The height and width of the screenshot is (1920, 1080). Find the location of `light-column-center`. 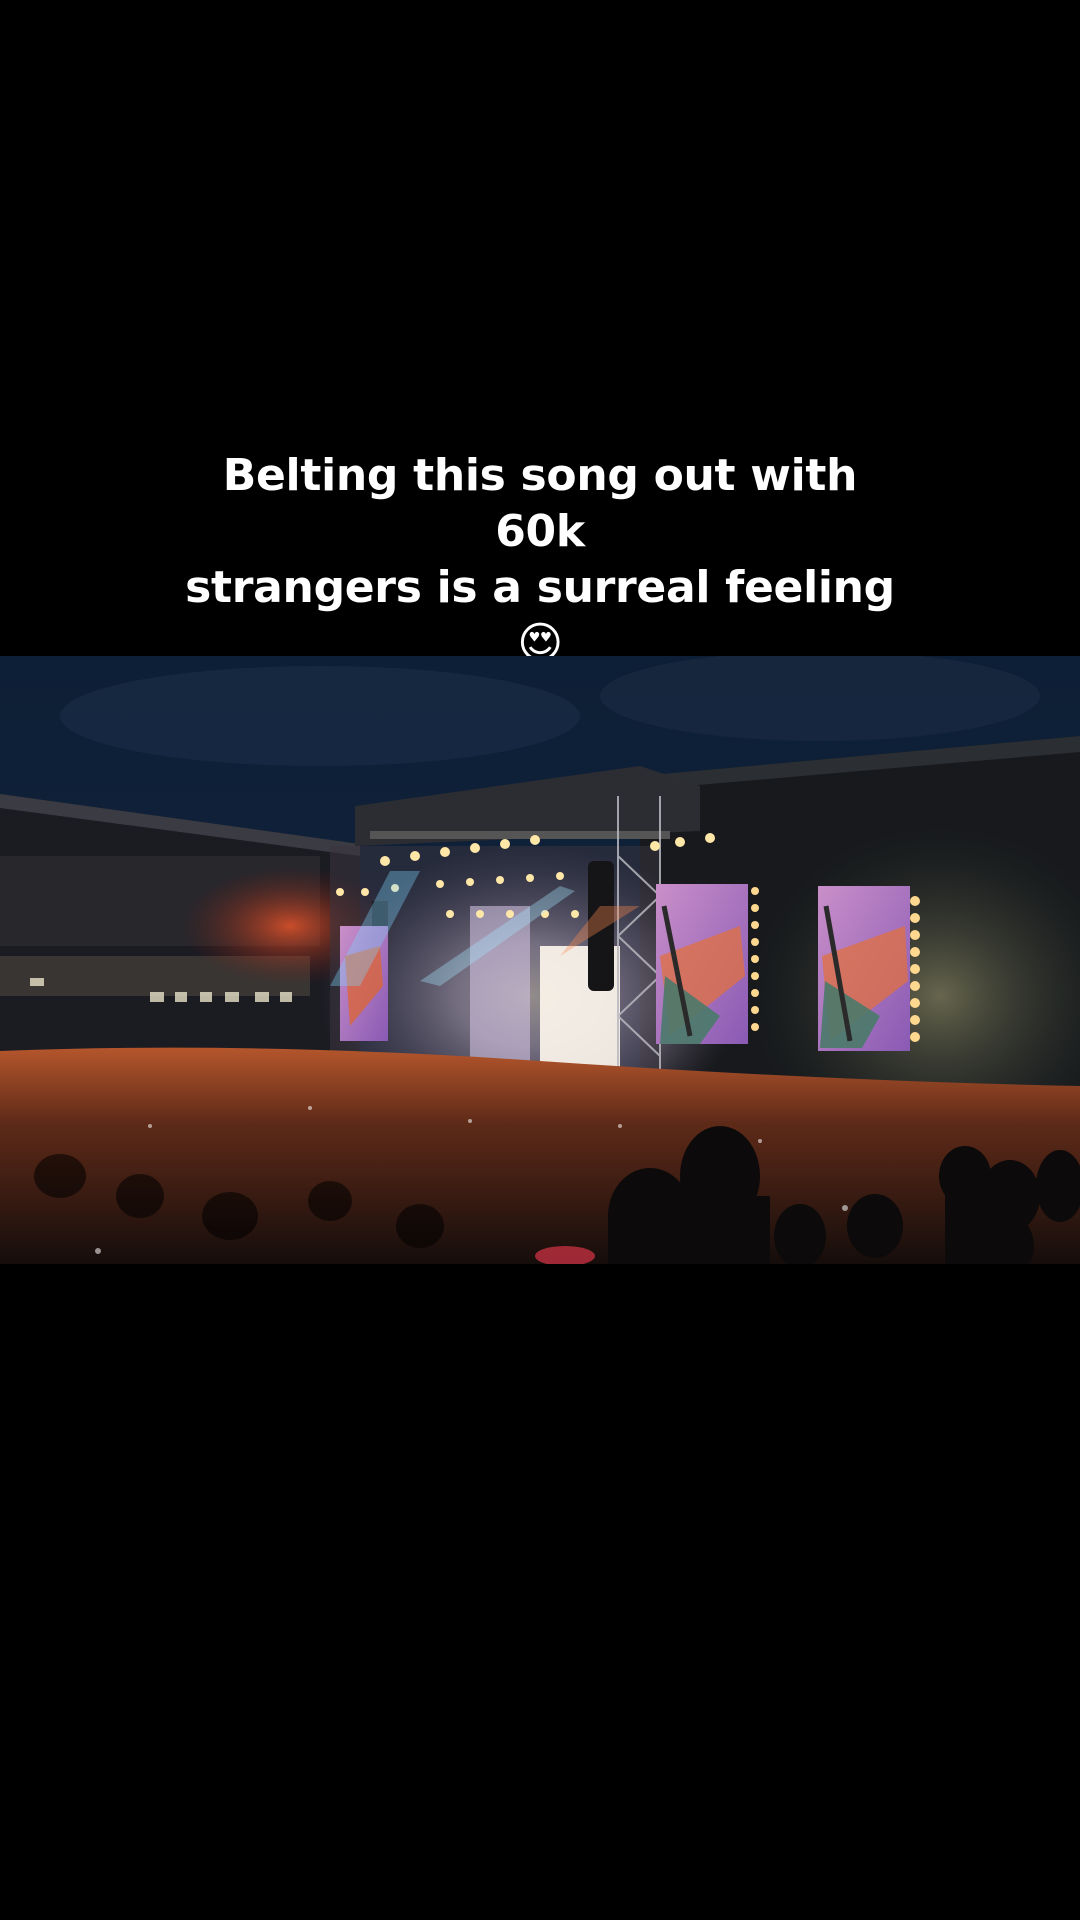

light-column-center is located at coordinates (755, 959).